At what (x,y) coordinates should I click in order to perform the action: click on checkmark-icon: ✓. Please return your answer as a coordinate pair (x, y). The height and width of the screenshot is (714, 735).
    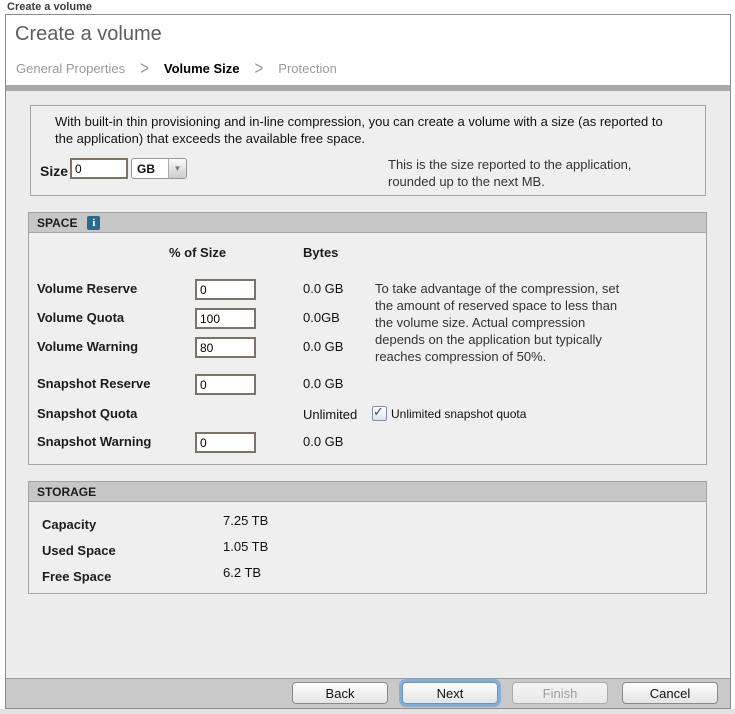
    Looking at the image, I should click on (378, 411).